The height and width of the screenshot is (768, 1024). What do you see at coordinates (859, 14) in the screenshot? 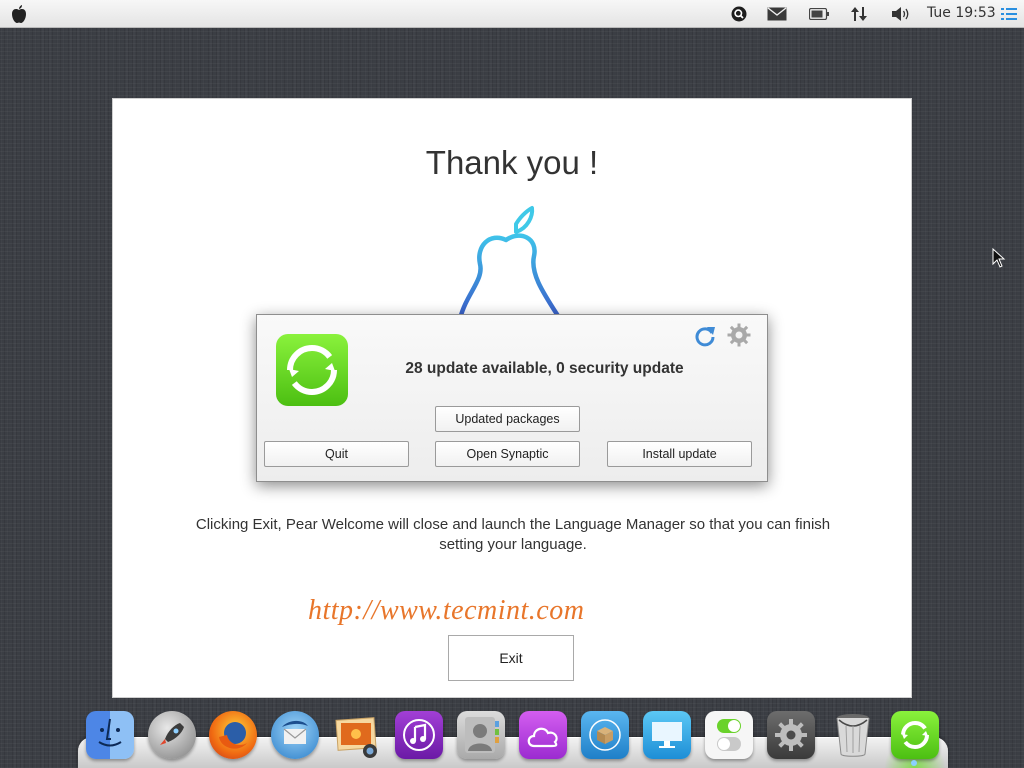
I see `network-icon` at bounding box center [859, 14].